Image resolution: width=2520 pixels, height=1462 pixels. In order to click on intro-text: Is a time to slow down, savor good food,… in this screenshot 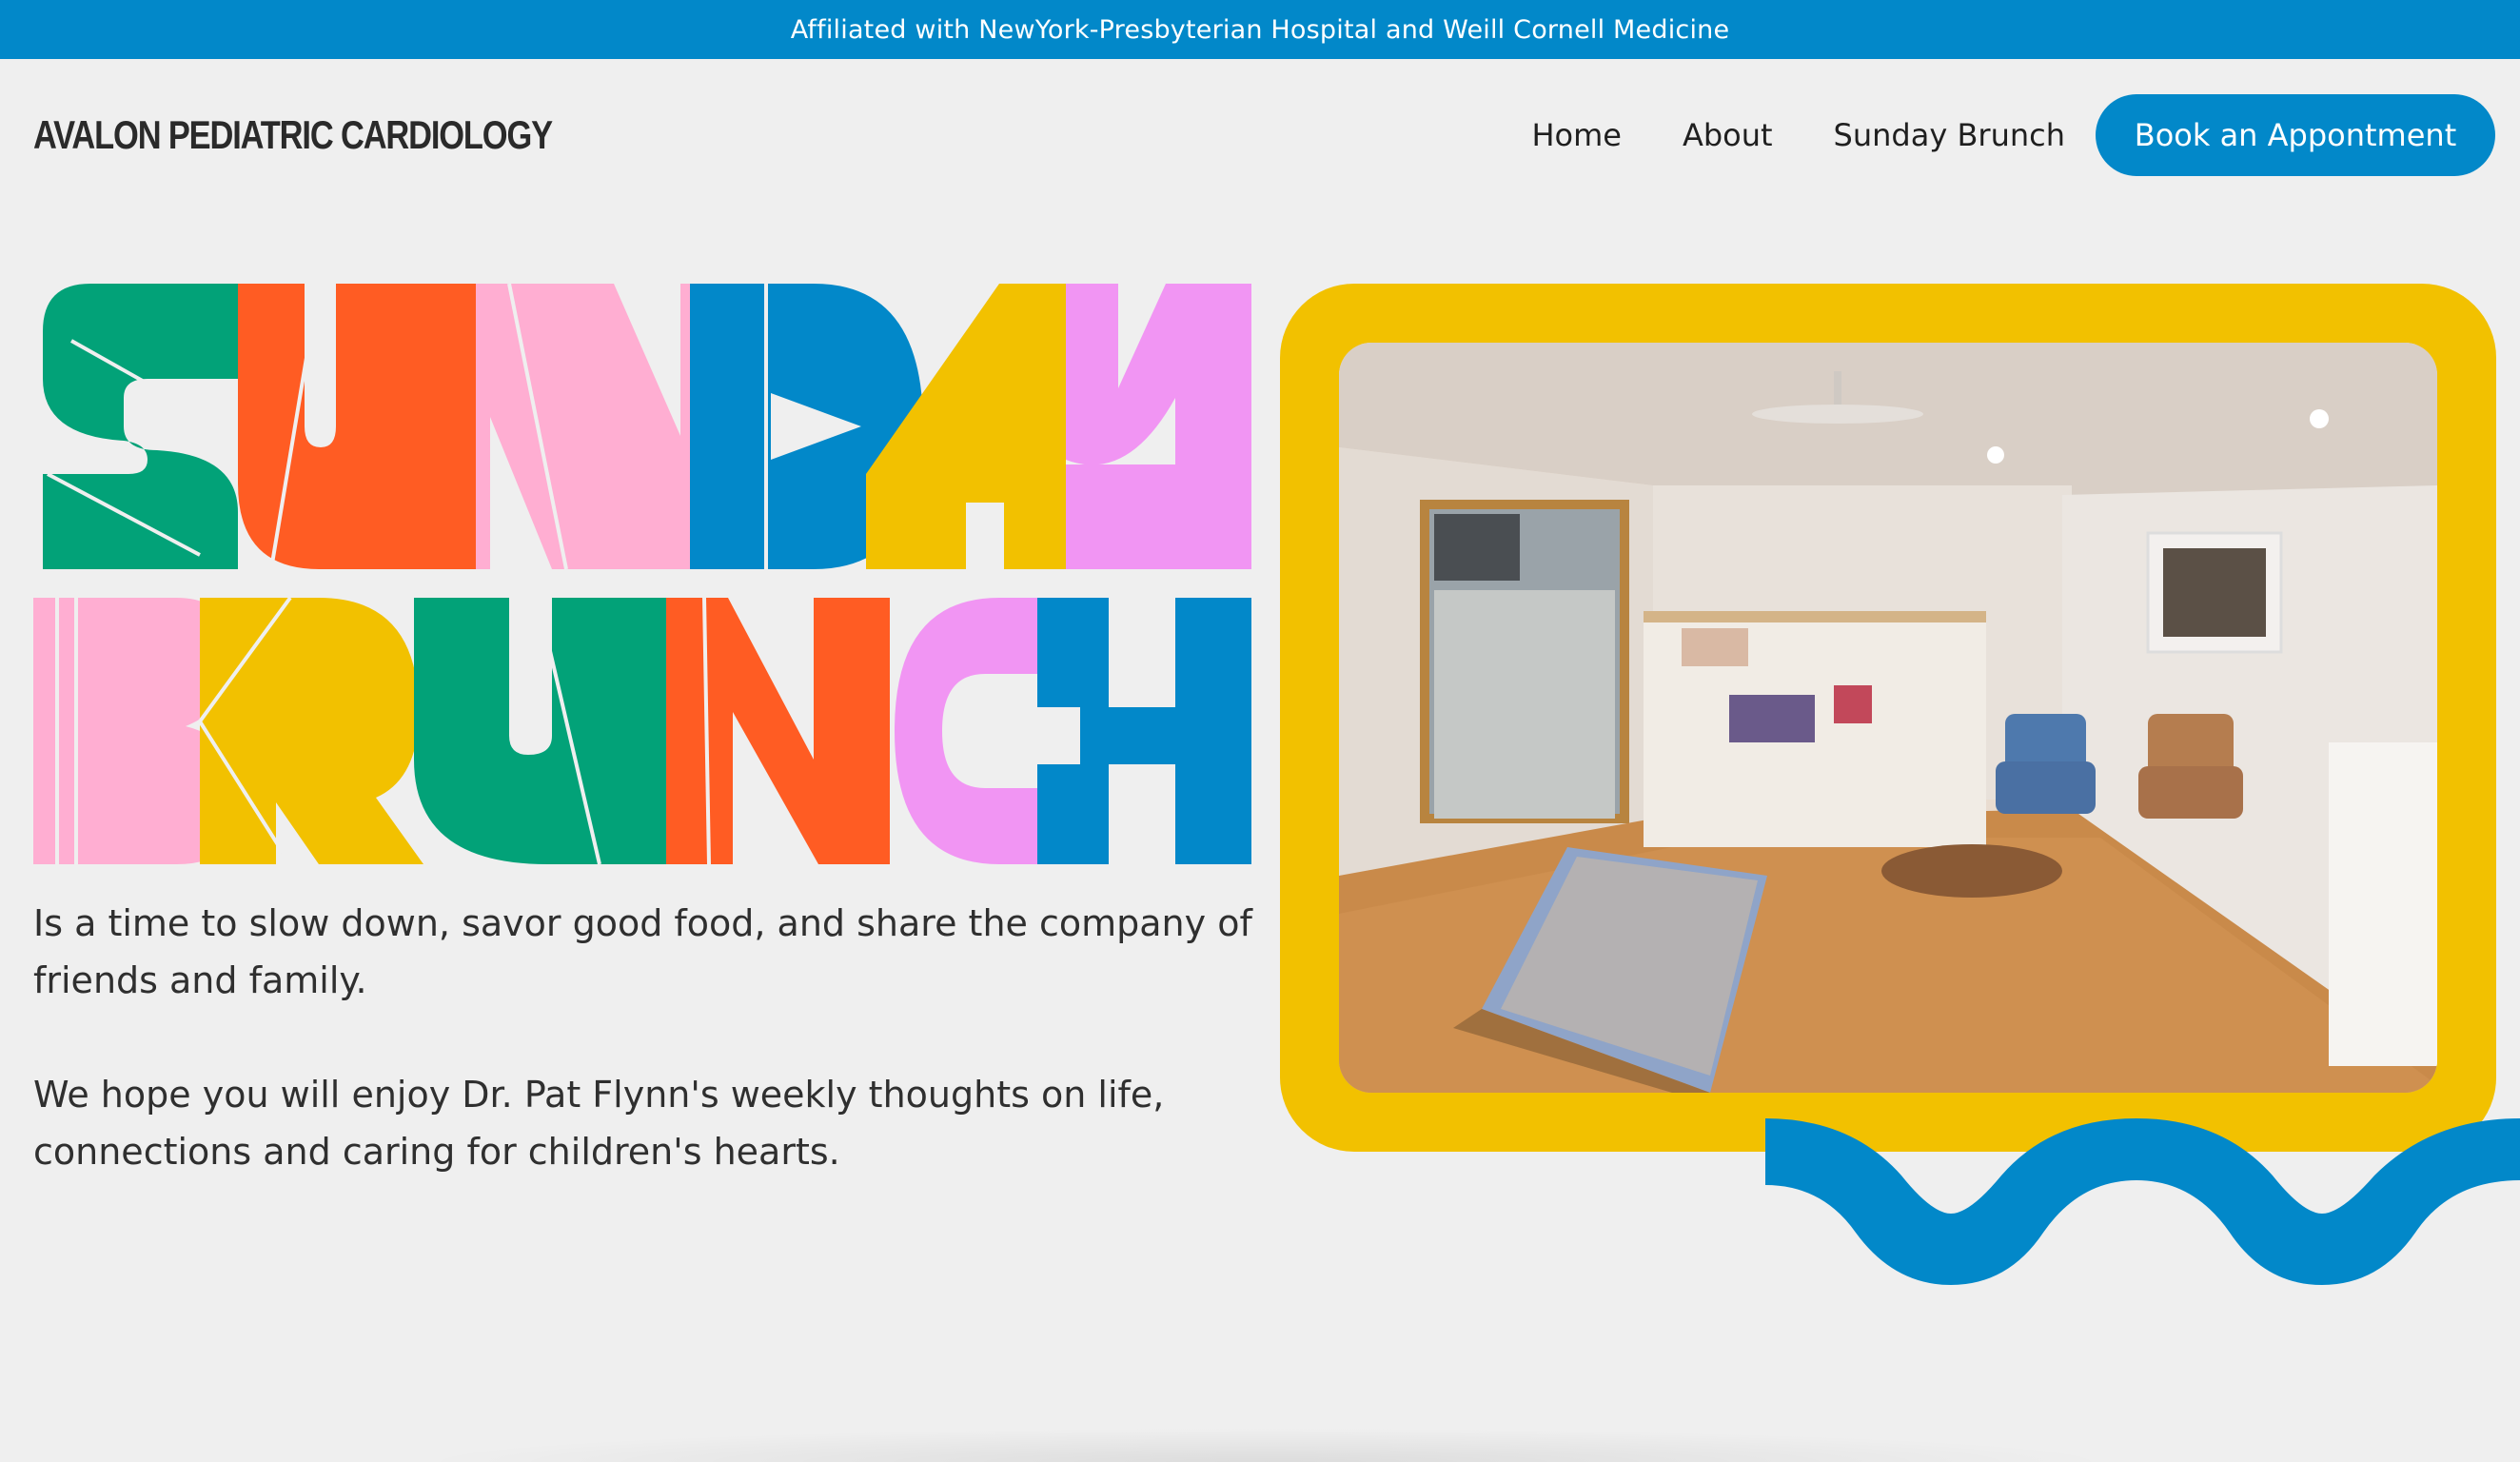, I will do `click(651, 1037)`.